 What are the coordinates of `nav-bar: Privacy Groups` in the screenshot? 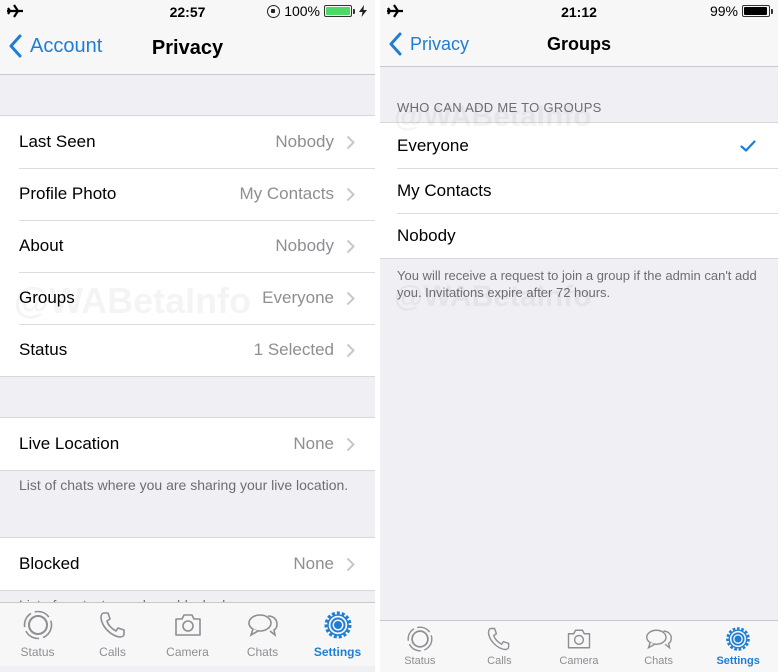 It's located at (579, 44).